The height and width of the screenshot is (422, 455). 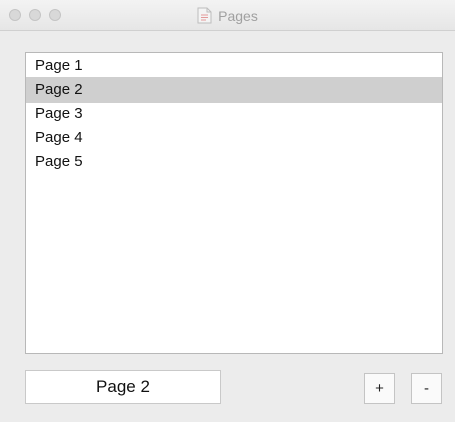 I want to click on title-bar: Pages, so click(x=227, y=15).